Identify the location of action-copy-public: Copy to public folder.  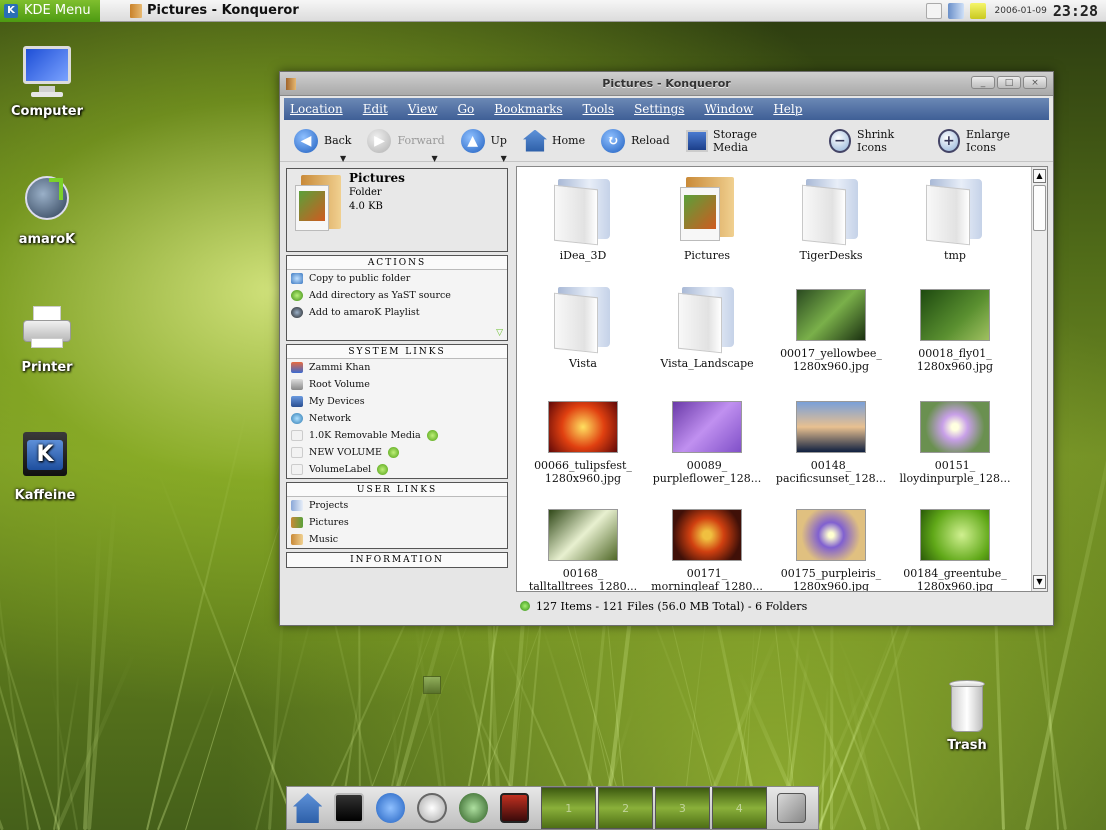
(397, 278).